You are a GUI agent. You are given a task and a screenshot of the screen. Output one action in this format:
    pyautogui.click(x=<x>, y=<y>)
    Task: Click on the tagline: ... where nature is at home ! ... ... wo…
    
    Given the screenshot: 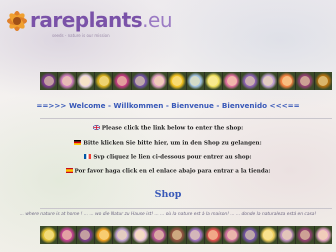 What is the action you would take?
    pyautogui.click(x=168, y=214)
    